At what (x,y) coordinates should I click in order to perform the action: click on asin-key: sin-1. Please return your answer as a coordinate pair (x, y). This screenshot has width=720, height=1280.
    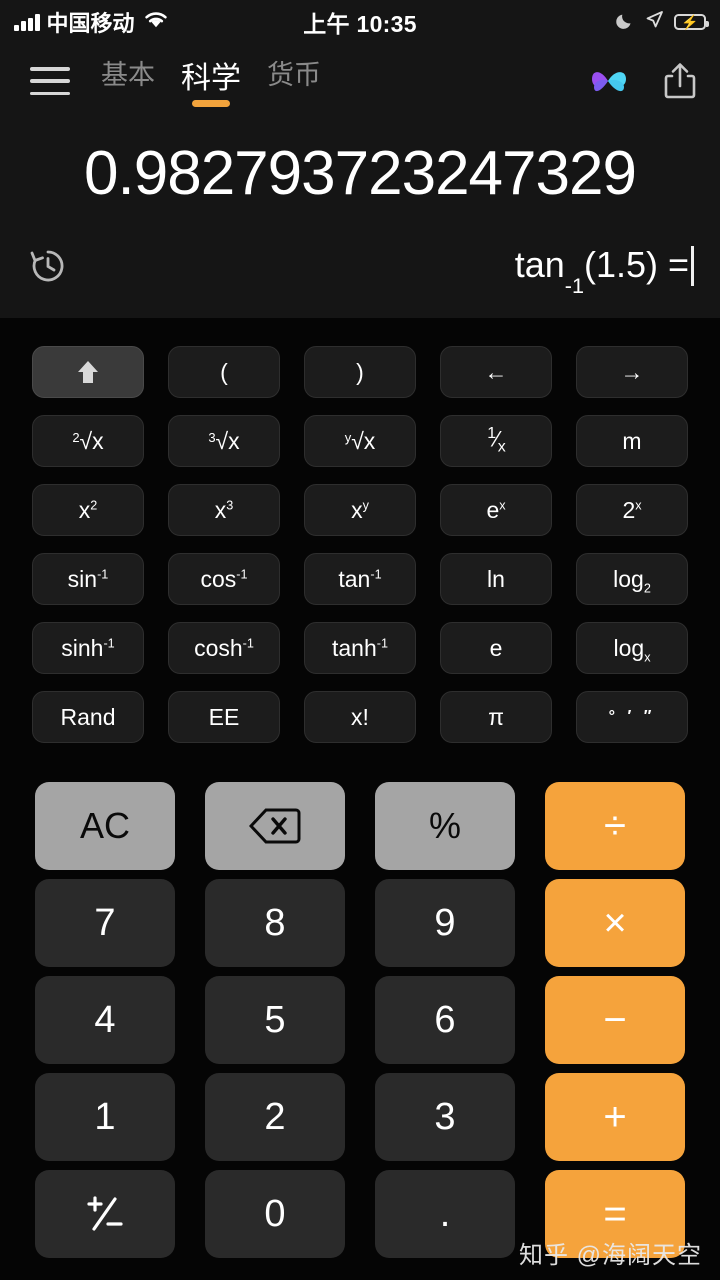
    Looking at the image, I should click on (88, 579).